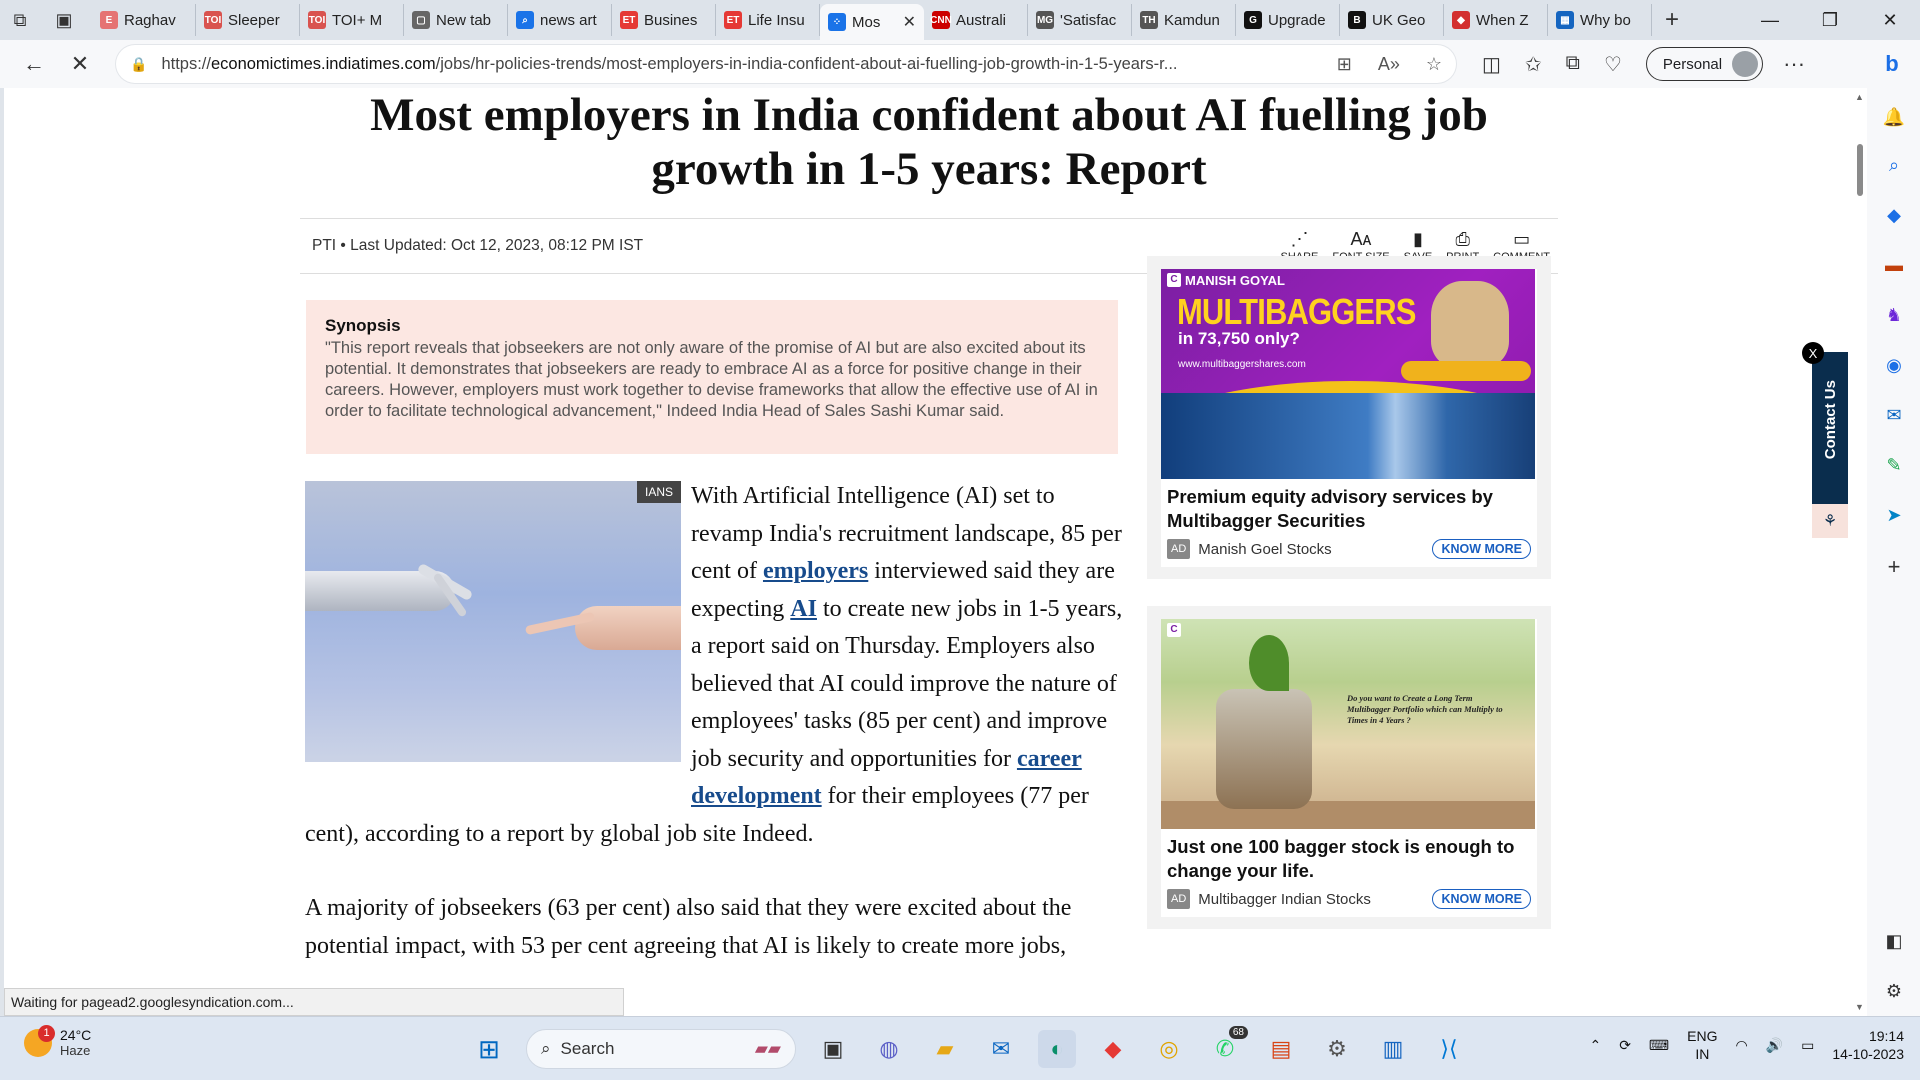 The width and height of the screenshot is (1920, 1080). What do you see at coordinates (1595, 1045) in the screenshot?
I see `show-hidden-icons-icon: ⌃` at bounding box center [1595, 1045].